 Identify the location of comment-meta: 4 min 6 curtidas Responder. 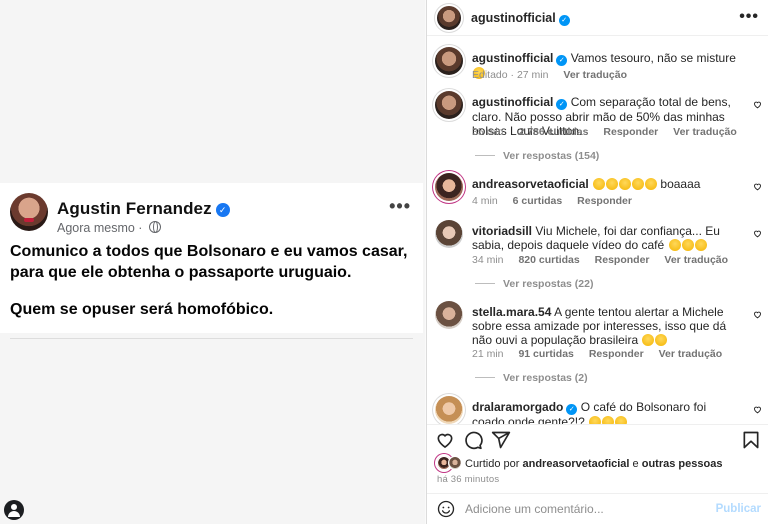
(558, 201).